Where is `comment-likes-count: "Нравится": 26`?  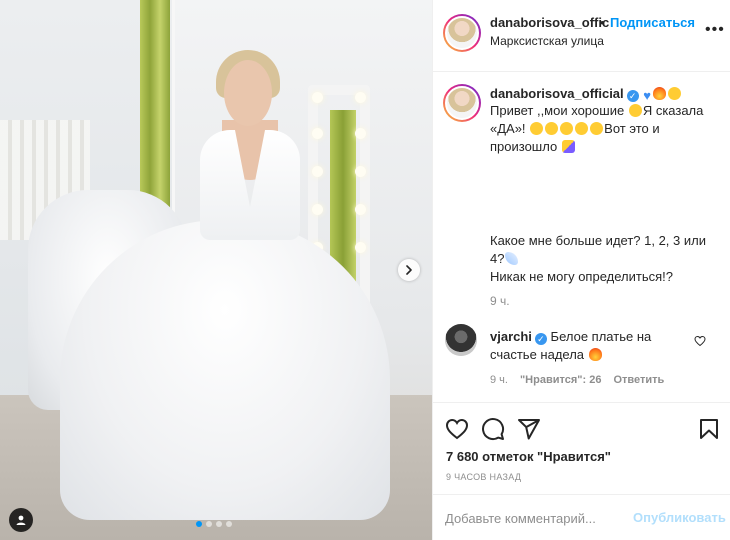 comment-likes-count: "Нравится": 26 is located at coordinates (560, 380).